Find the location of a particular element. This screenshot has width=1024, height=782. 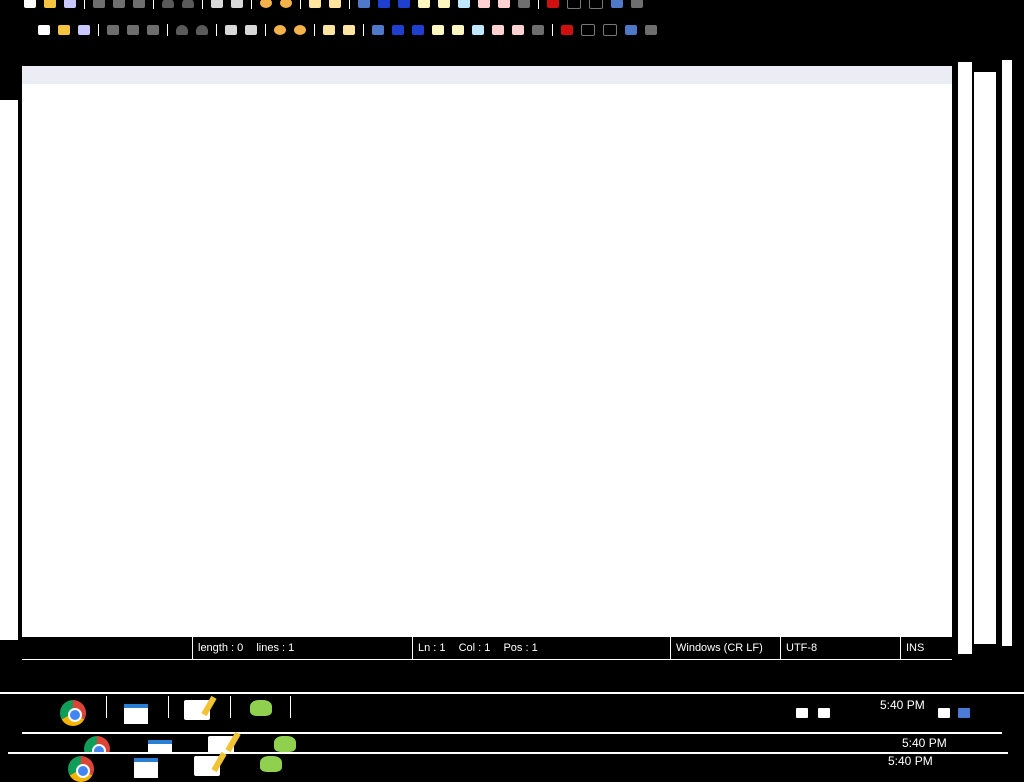

status-insert-mode: INS is located at coordinates (926, 648).